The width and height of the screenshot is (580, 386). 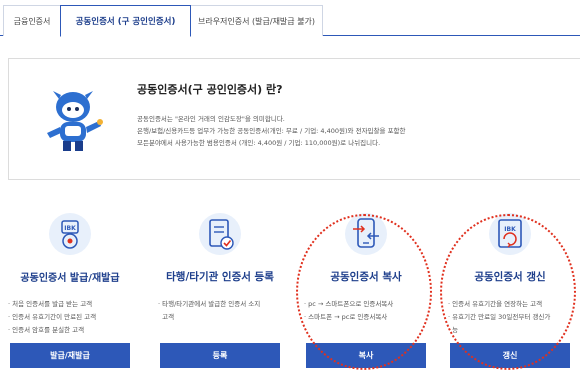 What do you see at coordinates (70, 355) in the screenshot?
I see `issue-button: 발급/재발급` at bounding box center [70, 355].